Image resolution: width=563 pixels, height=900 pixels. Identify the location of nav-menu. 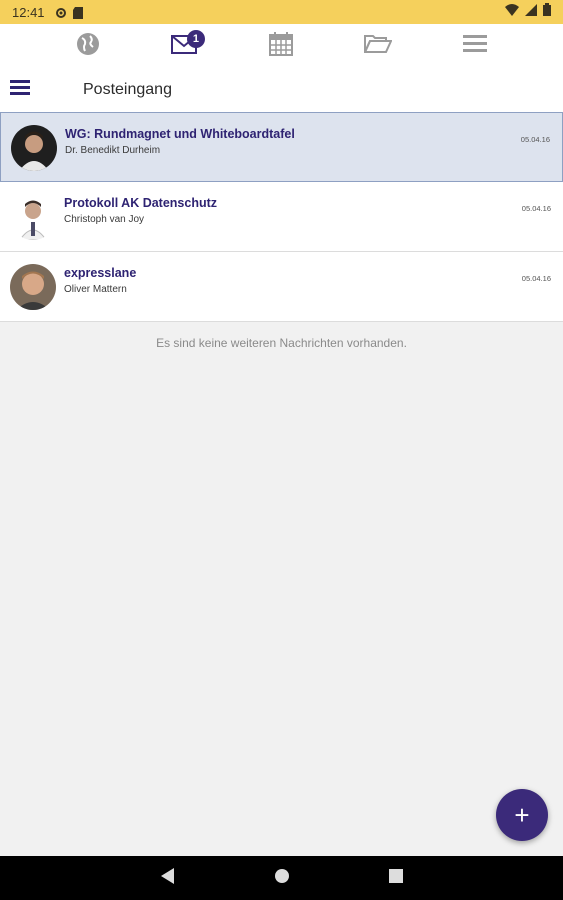
(475, 46).